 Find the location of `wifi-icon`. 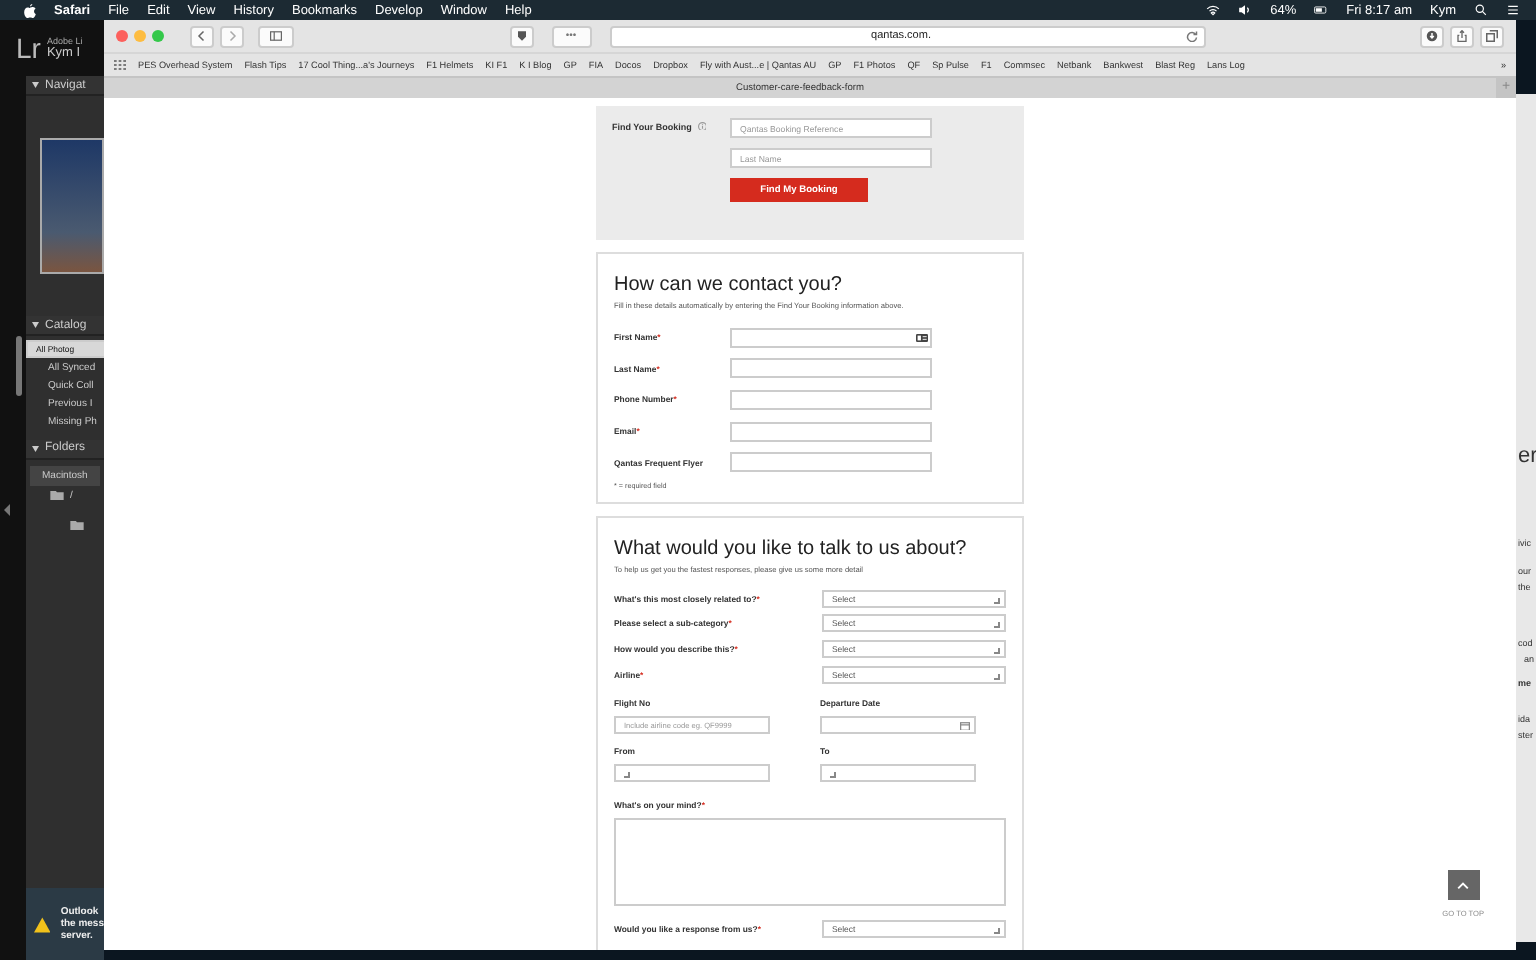

wifi-icon is located at coordinates (1213, 10).